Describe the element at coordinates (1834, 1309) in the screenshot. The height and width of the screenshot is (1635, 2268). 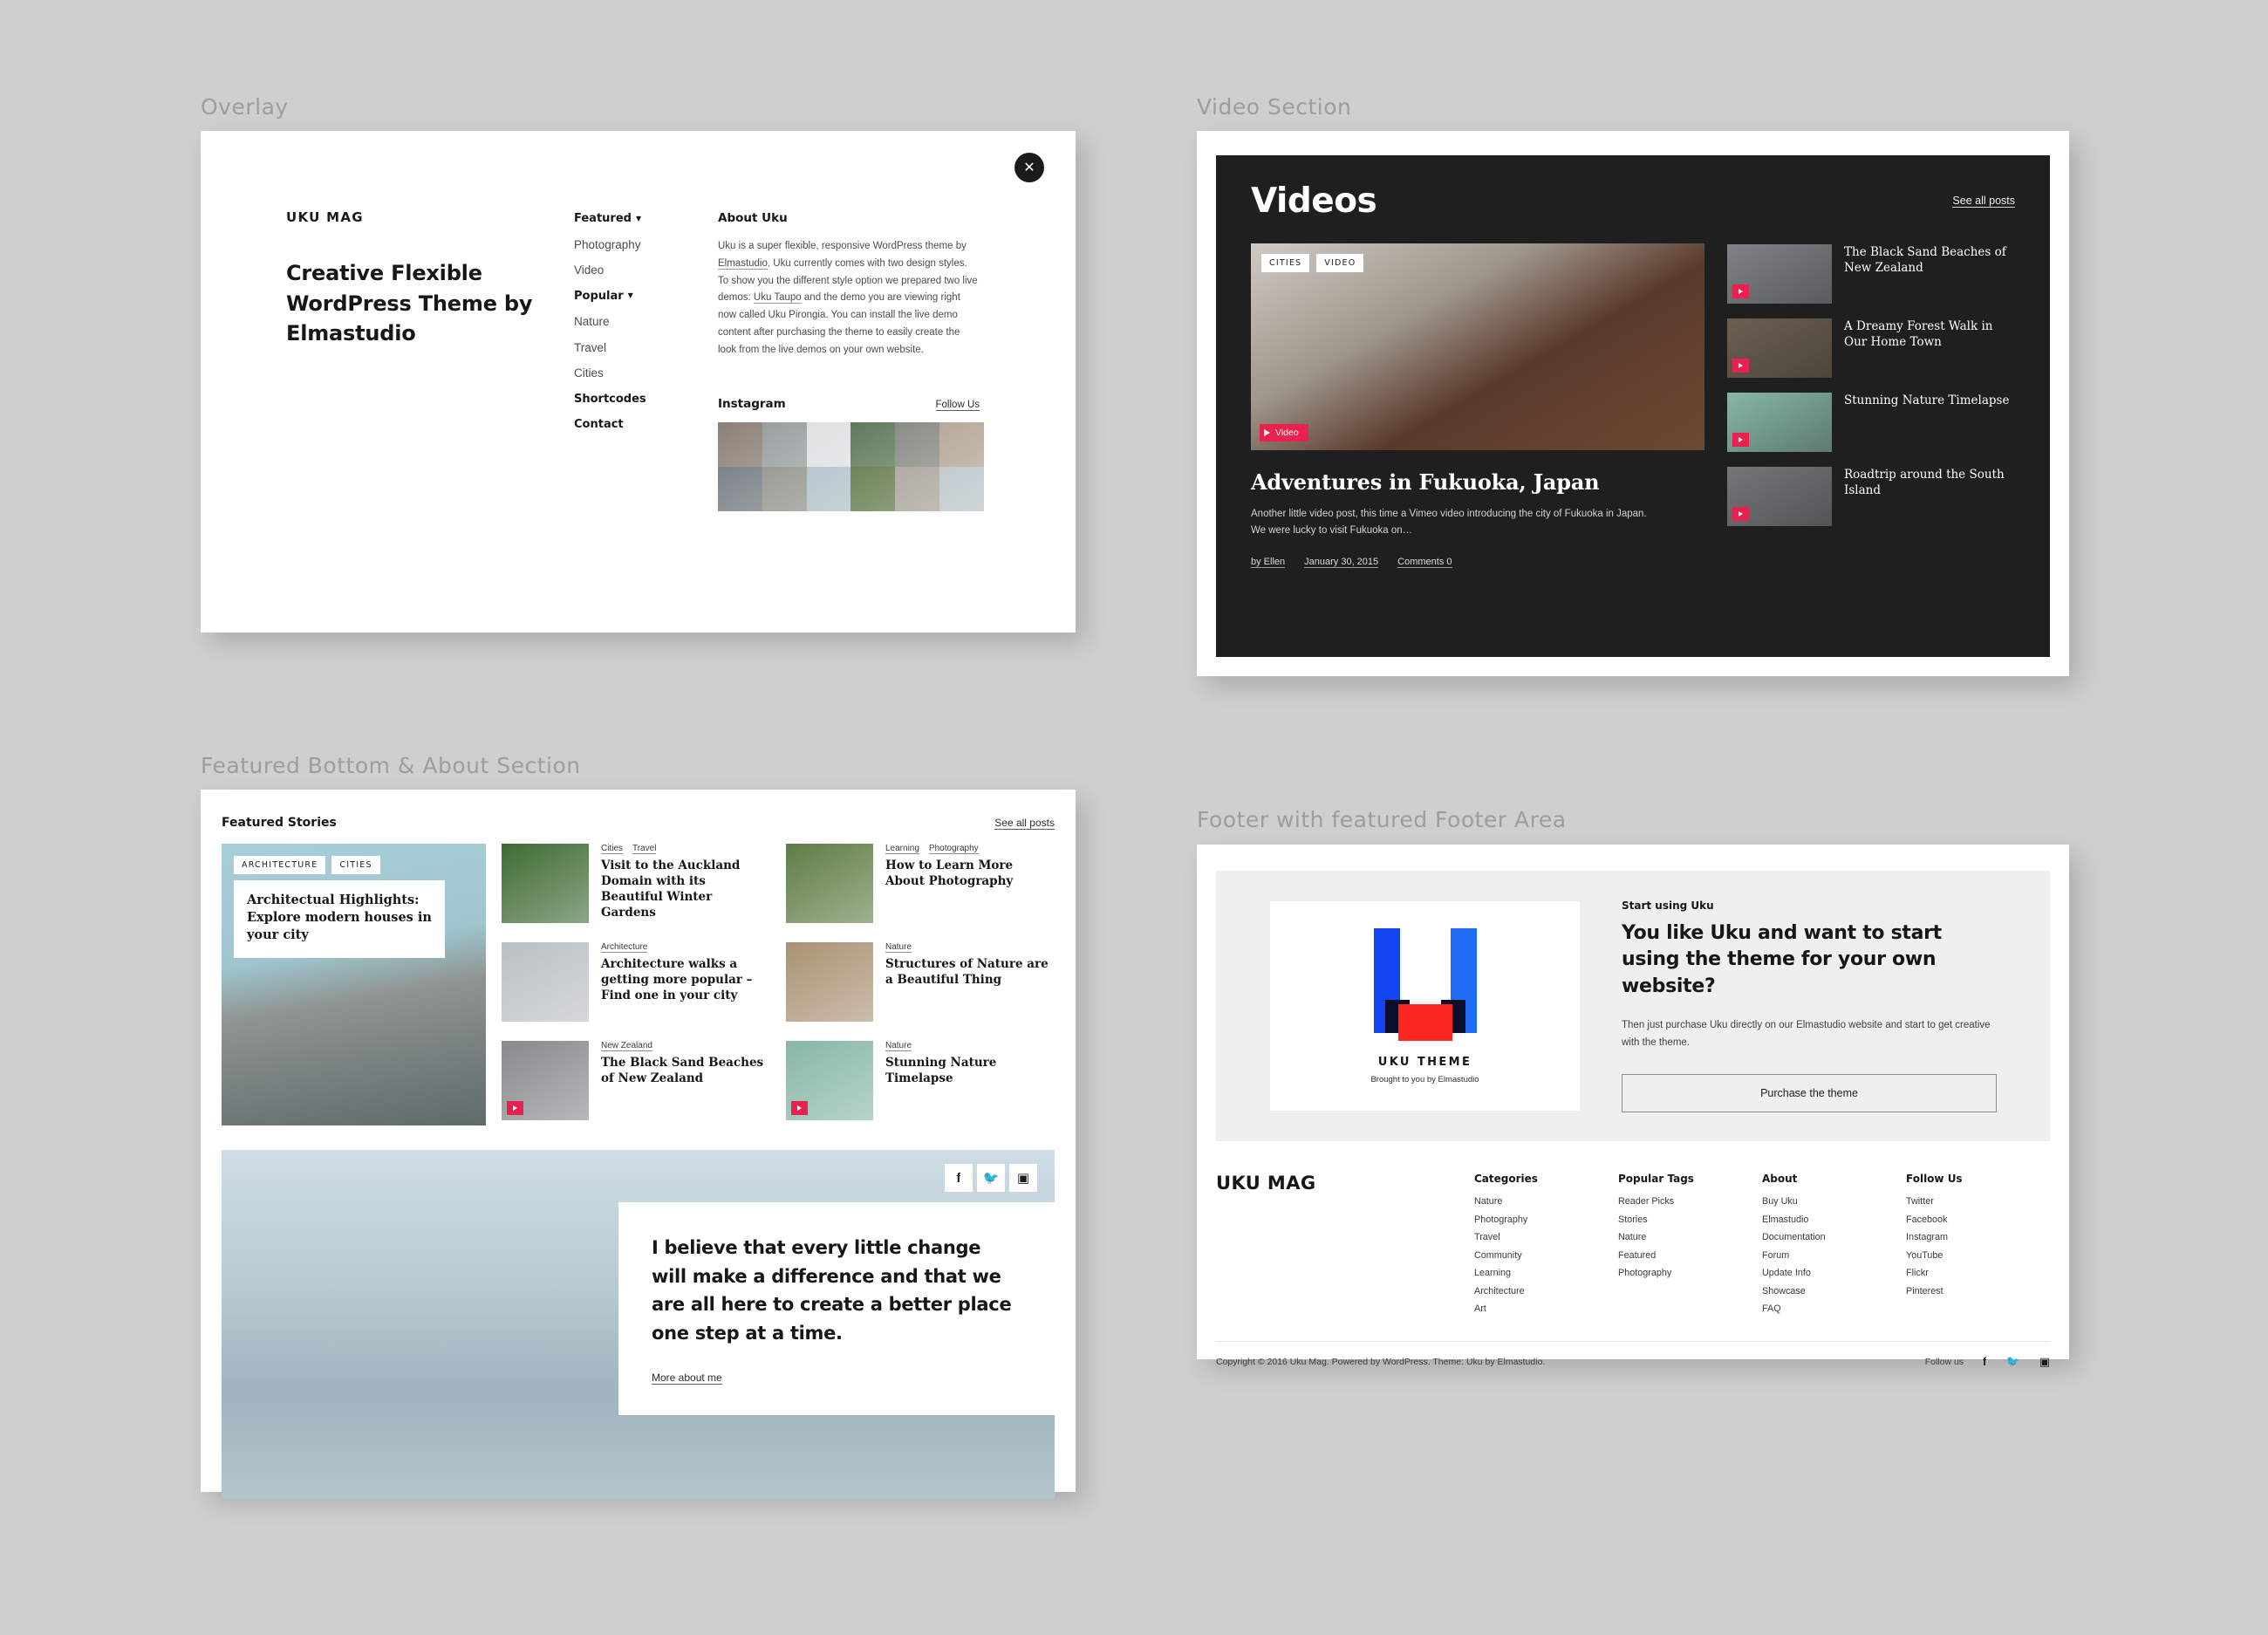
I see `footer-link: FAQ` at that location.